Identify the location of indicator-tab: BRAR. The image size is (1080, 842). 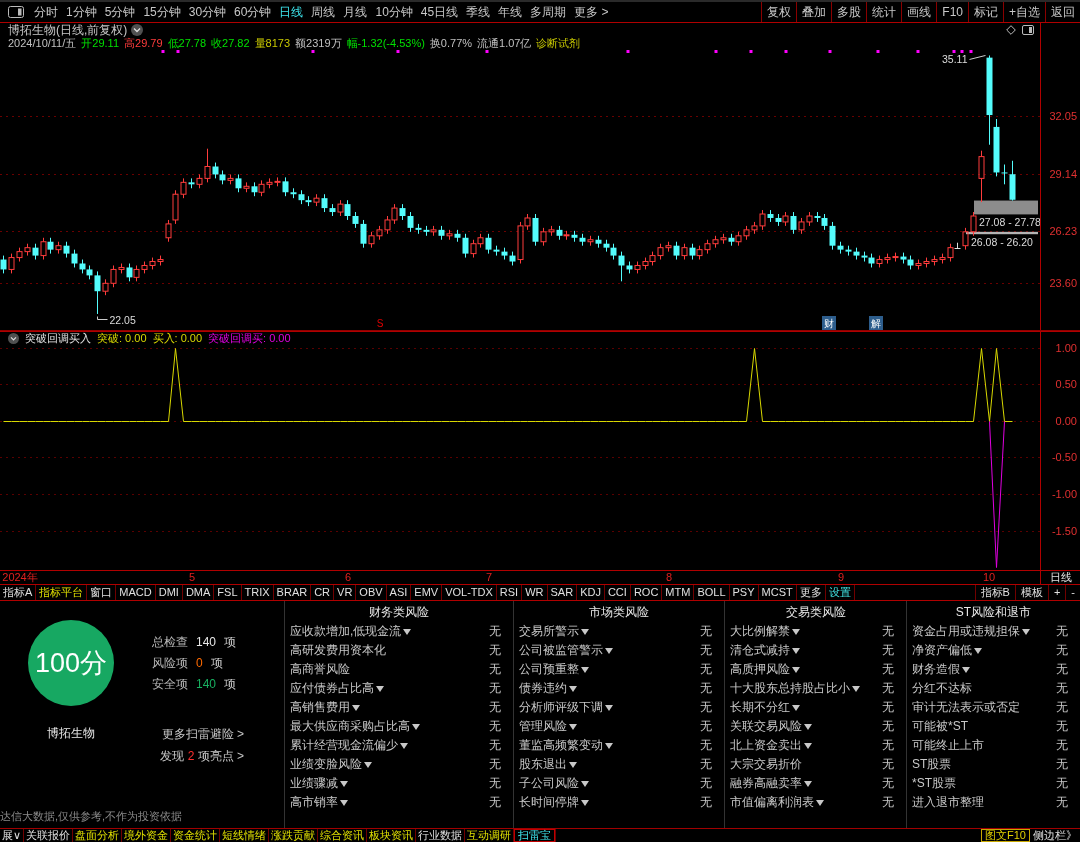
(292, 592).